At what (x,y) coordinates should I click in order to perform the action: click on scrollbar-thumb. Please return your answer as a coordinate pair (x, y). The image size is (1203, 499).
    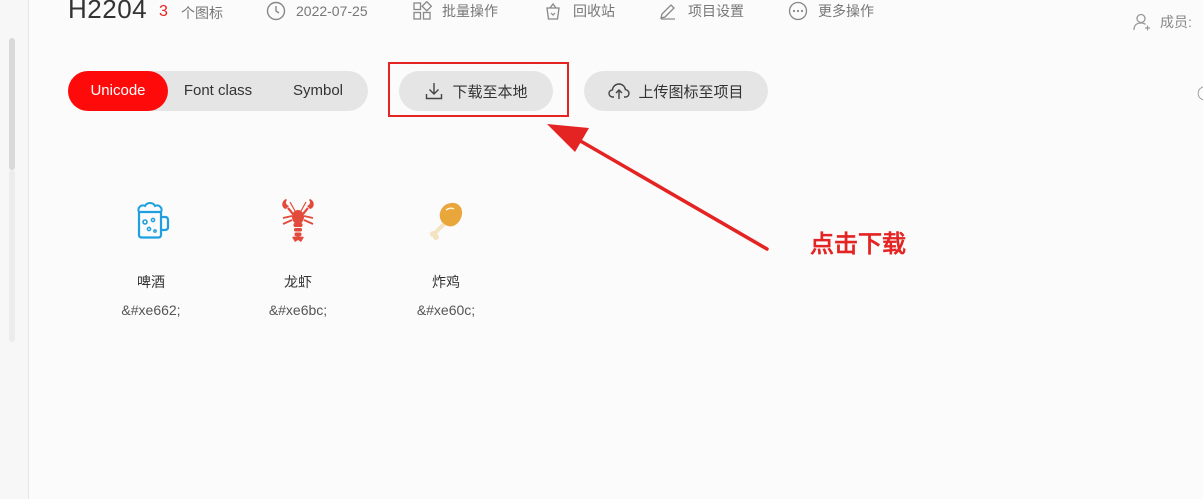
    Looking at the image, I should click on (12, 104).